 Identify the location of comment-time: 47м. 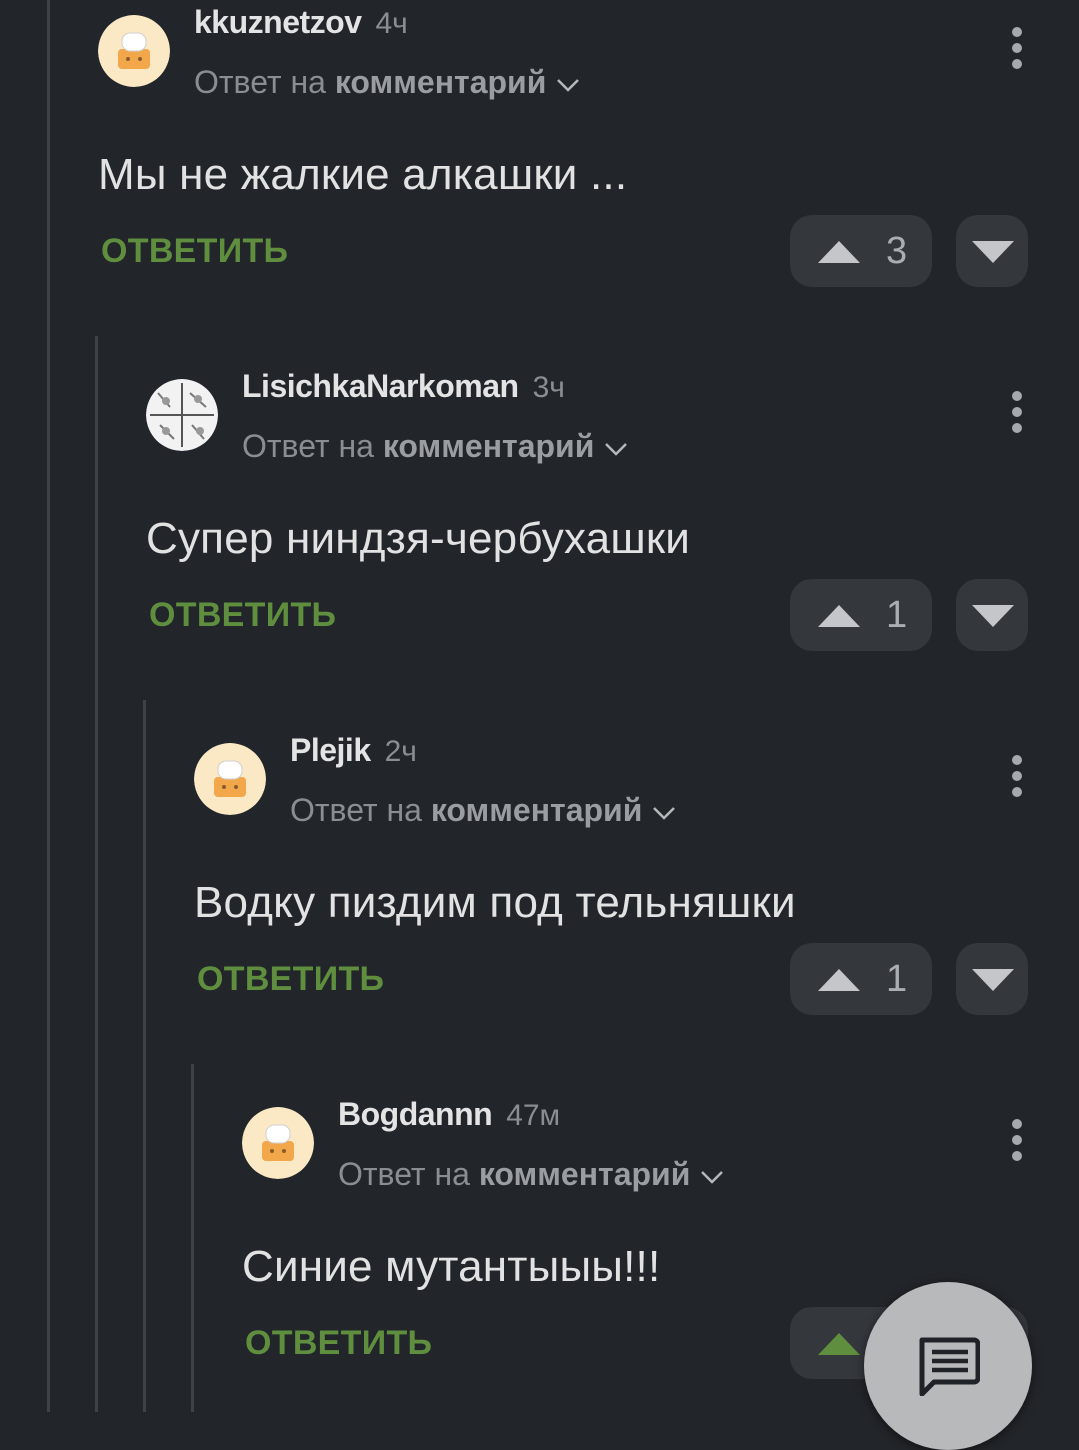
(533, 1115).